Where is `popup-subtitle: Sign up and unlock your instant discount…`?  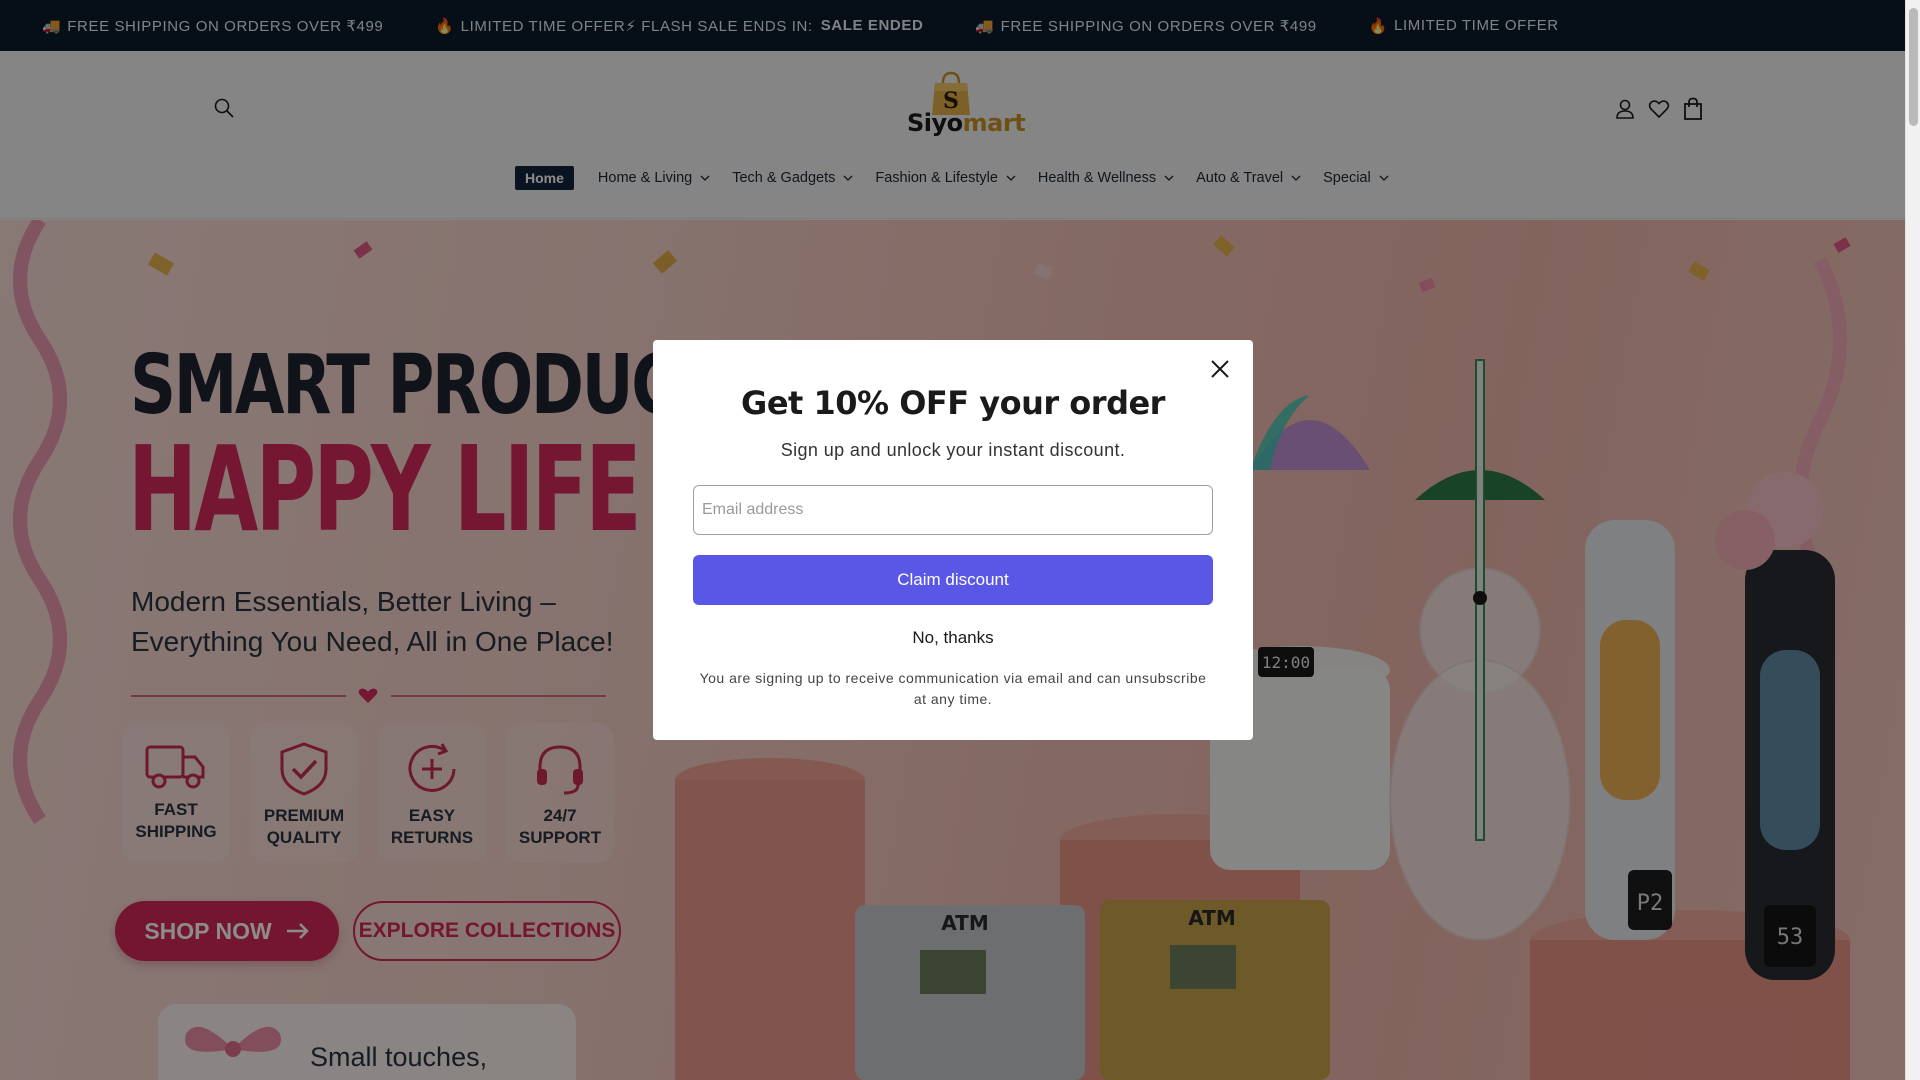
popup-subtitle: Sign up and unlock your instant discount… is located at coordinates (953, 450).